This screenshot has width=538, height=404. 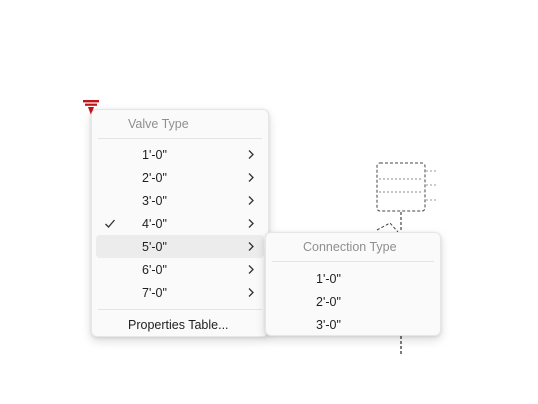 I want to click on menu-item-label: 5'-0", so click(x=154, y=247).